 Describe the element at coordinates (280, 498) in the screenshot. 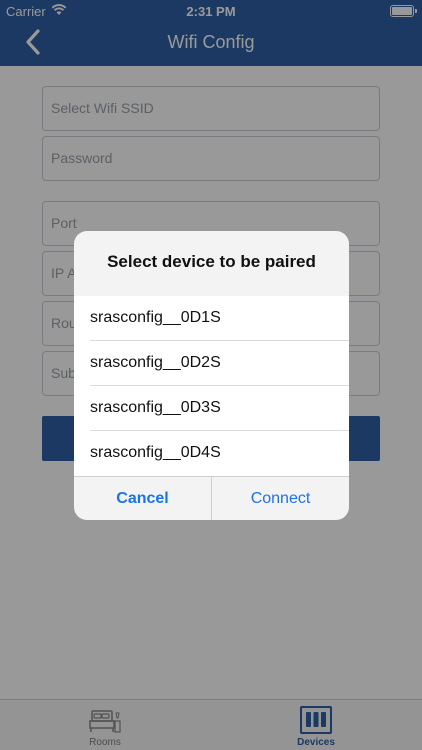

I see `connect-button: Connect` at that location.